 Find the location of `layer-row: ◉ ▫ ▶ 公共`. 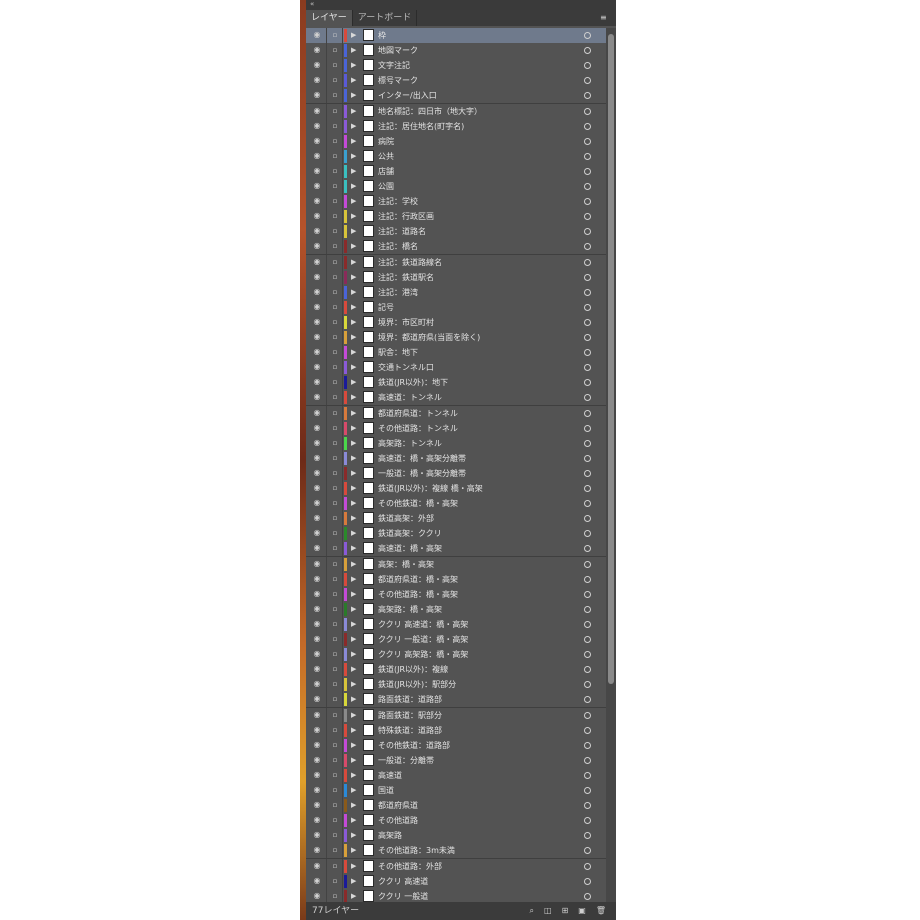

layer-row: ◉ ▫ ▶ 公共 is located at coordinates (456, 156).